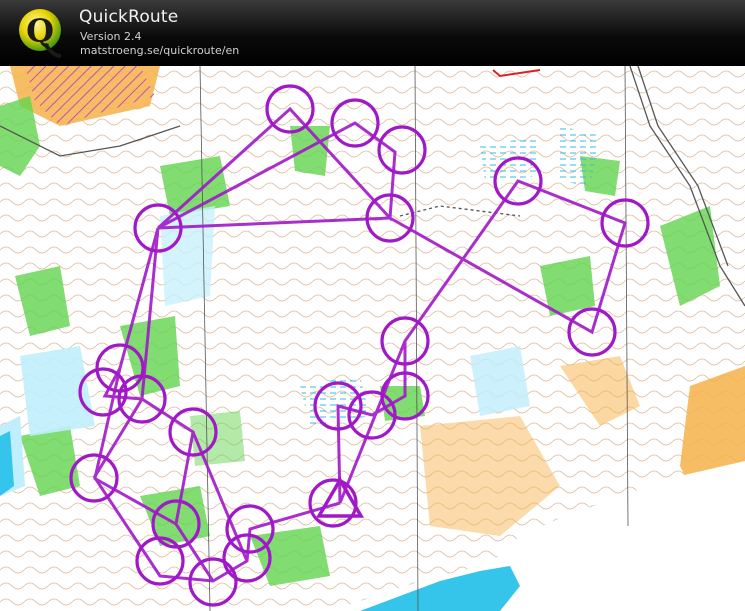 The width and height of the screenshot is (745, 611). What do you see at coordinates (159, 50) in the screenshot?
I see `app-url: matstroeng.se/quickroute/en` at bounding box center [159, 50].